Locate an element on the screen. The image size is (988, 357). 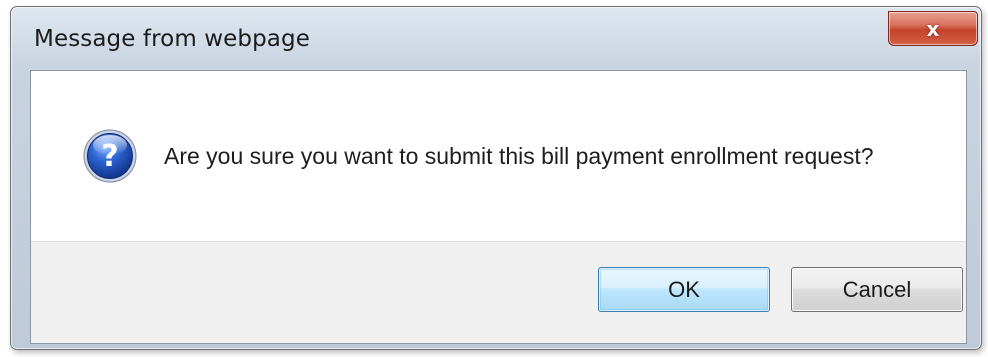
ok-button-label: OK is located at coordinates (684, 289).